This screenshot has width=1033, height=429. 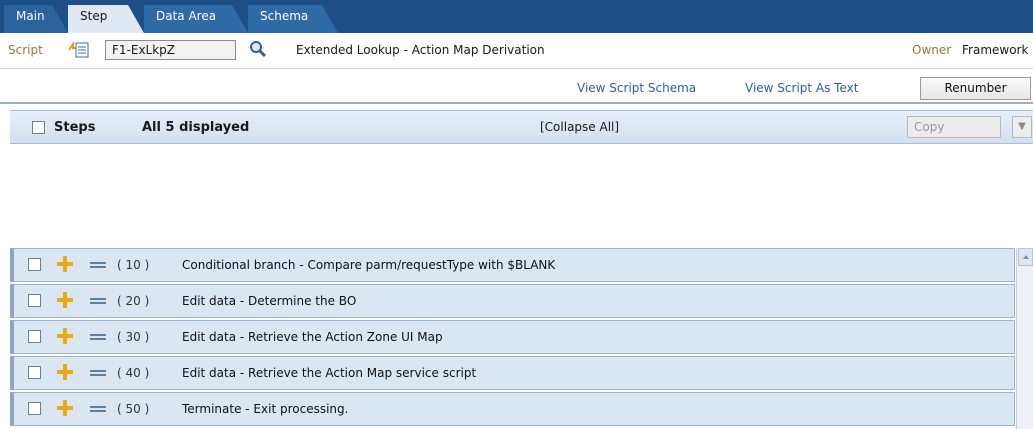 I want to click on chevron-down-icon: ▼, so click(x=1022, y=126).